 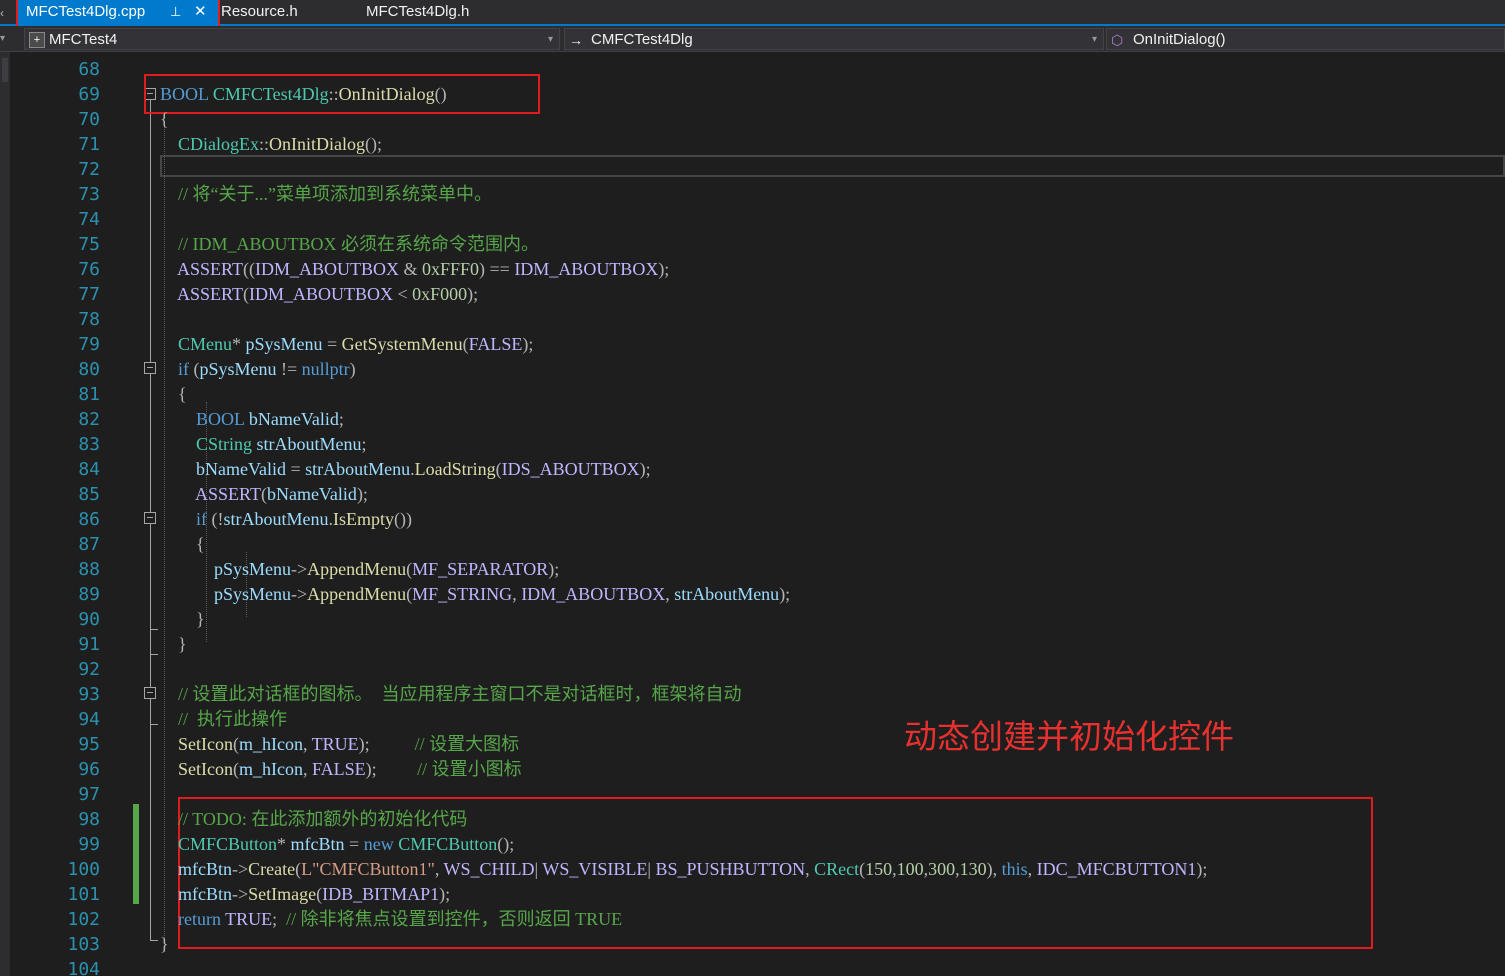 What do you see at coordinates (89, 419) in the screenshot?
I see `line-number: 82` at bounding box center [89, 419].